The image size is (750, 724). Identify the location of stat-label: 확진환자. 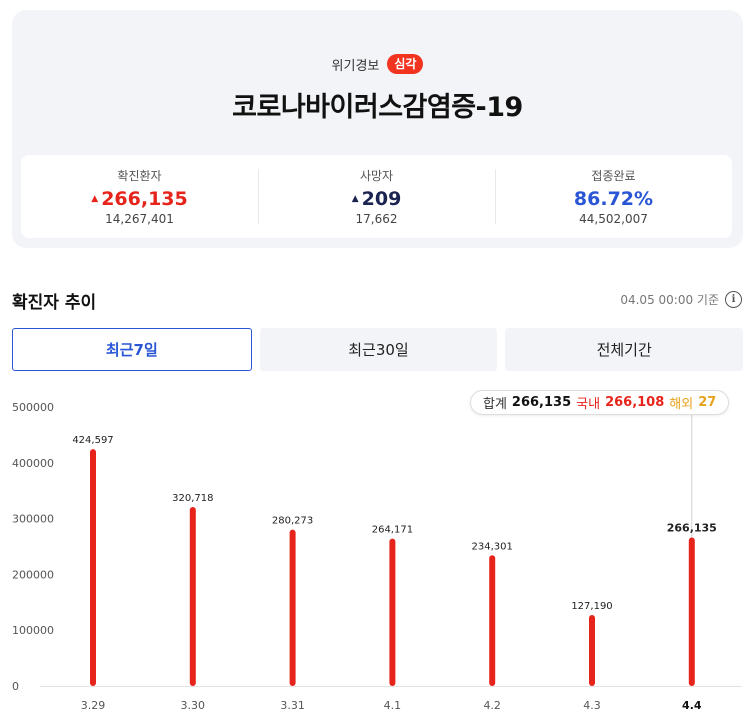
(139, 176).